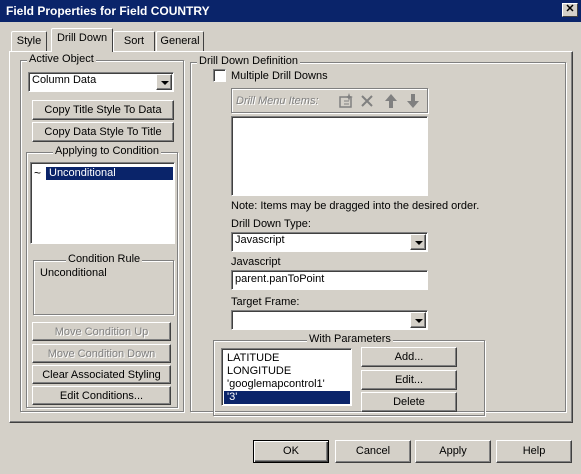 The height and width of the screenshot is (474, 581). What do you see at coordinates (104, 259) in the screenshot?
I see `condition-rule-label: Condition Rule` at bounding box center [104, 259].